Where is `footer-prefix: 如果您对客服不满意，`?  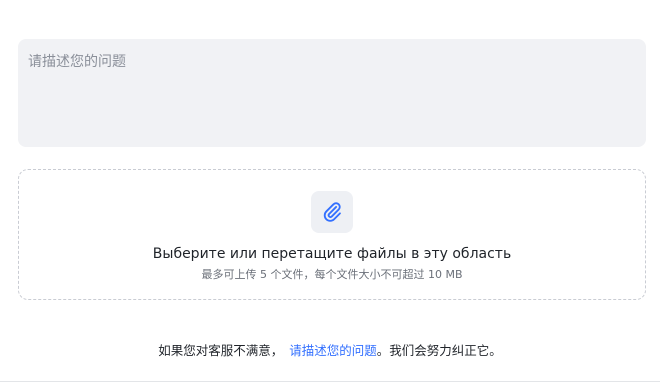 footer-prefix: 如果您对客服不满意， is located at coordinates (221, 350).